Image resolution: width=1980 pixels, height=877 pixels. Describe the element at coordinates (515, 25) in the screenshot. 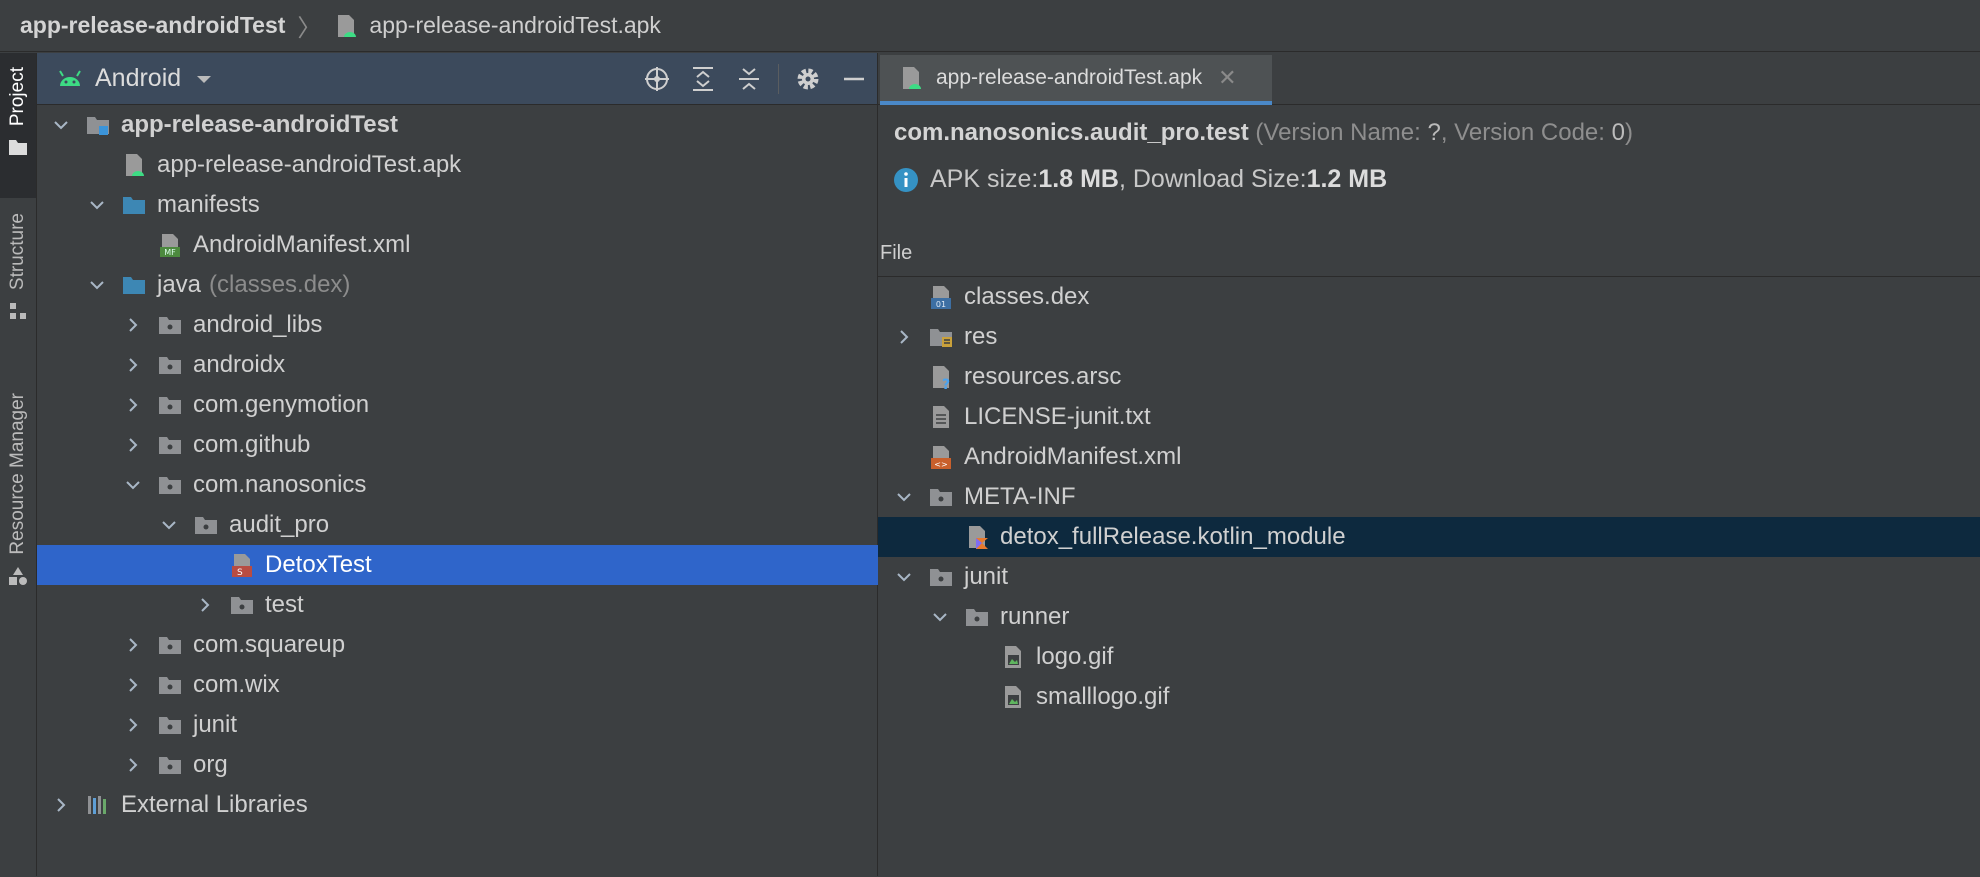

I see `breadcrumb-file-label: app-release-androidTest.apk` at that location.